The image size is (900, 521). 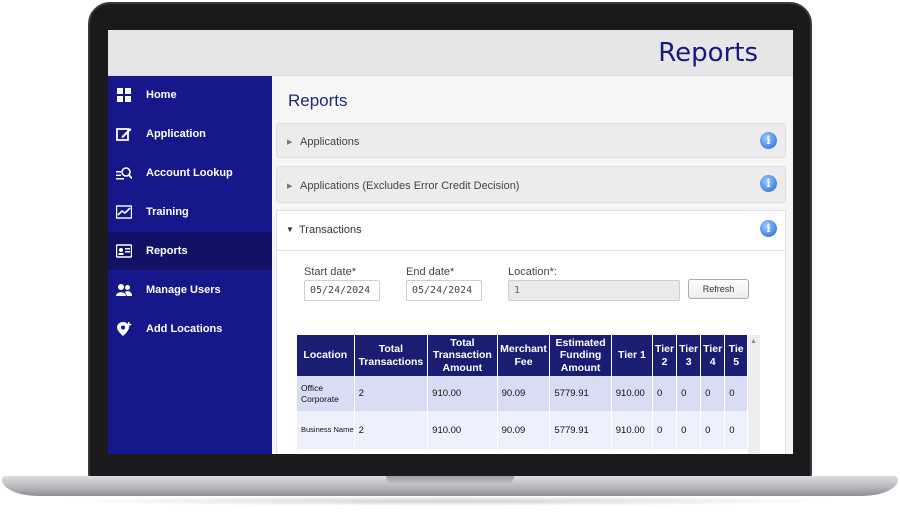 I want to click on sidebar: Home Application Account Lookup Training, so click(x=190, y=265).